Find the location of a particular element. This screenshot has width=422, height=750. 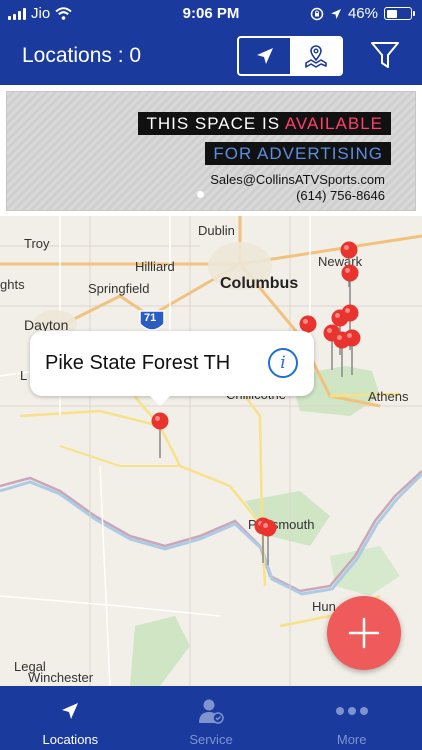

map-toggle is located at coordinates (315, 56).